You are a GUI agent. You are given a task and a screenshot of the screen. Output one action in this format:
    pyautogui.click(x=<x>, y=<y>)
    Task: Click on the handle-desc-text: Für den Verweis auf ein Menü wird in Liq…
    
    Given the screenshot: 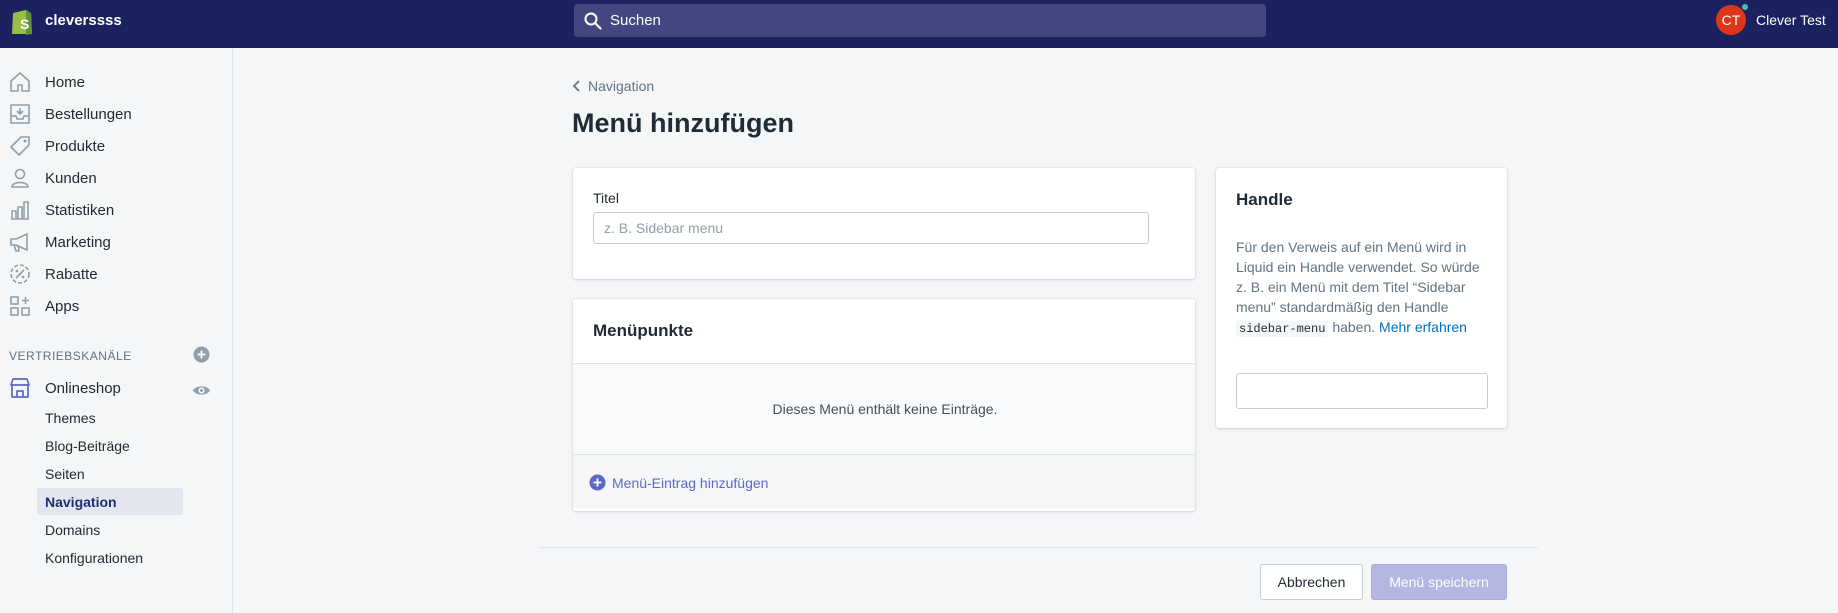 What is the action you would take?
    pyautogui.click(x=1358, y=277)
    